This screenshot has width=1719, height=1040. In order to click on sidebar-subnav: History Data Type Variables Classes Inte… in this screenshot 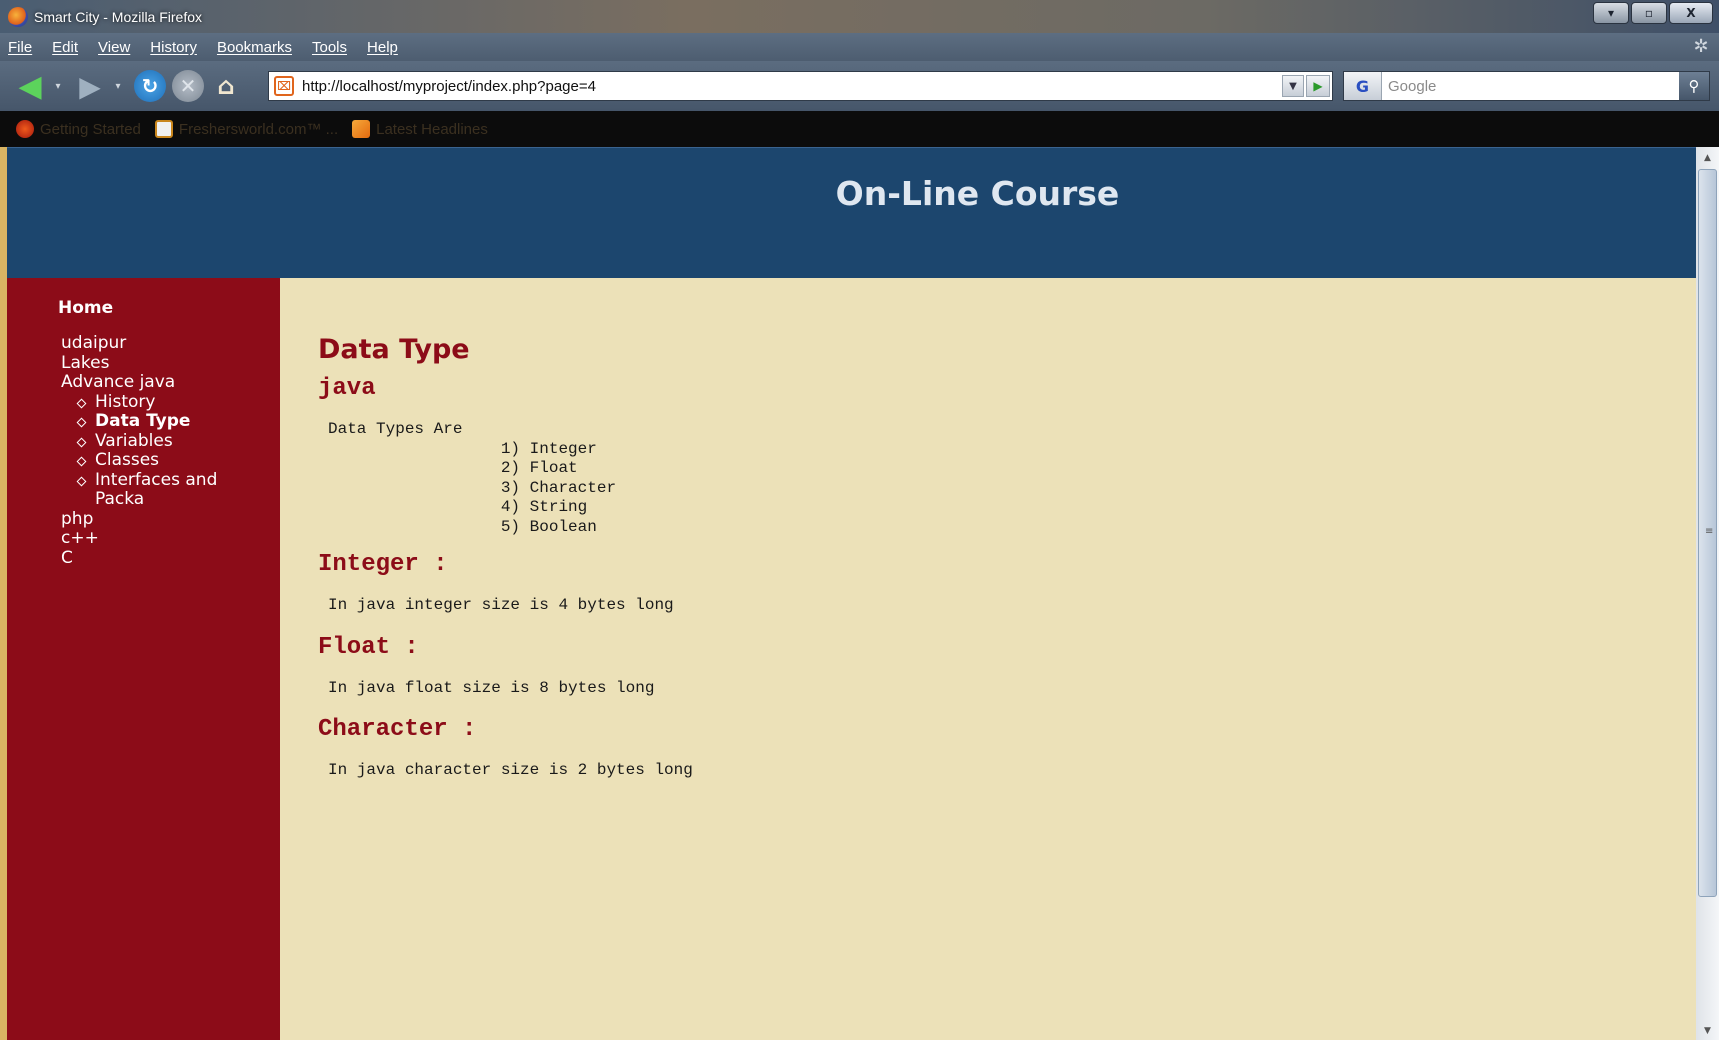, I will do `click(149, 451)`.